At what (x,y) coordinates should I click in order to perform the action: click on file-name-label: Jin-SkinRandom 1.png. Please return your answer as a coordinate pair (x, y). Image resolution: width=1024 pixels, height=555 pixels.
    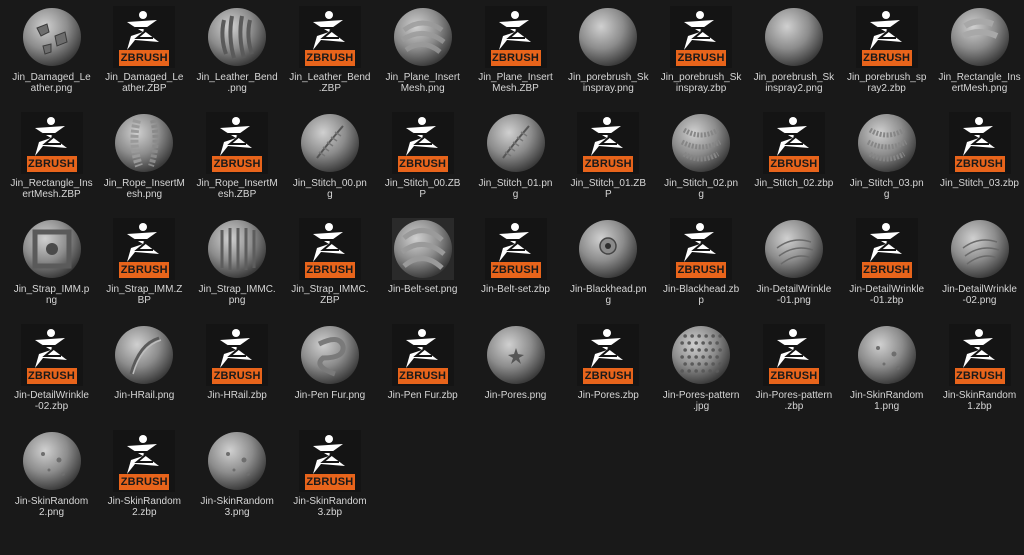
    Looking at the image, I should click on (887, 401).